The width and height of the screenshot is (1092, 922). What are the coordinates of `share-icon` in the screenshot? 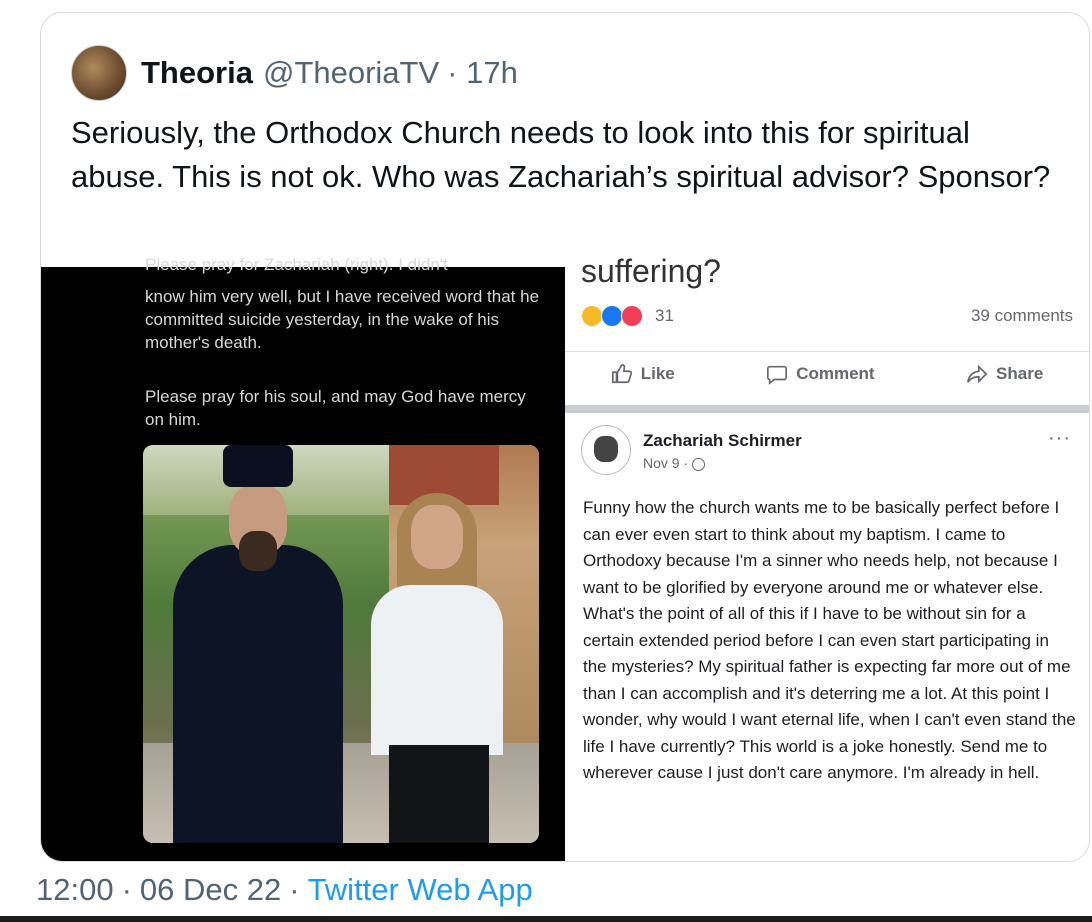 It's located at (977, 374).